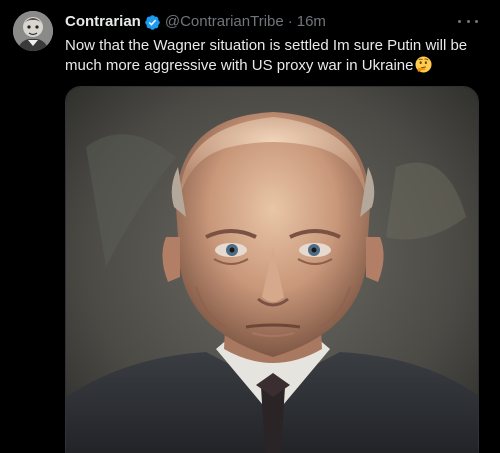  What do you see at coordinates (224, 22) in the screenshot?
I see `user-handle: @ContrarianTribe` at bounding box center [224, 22].